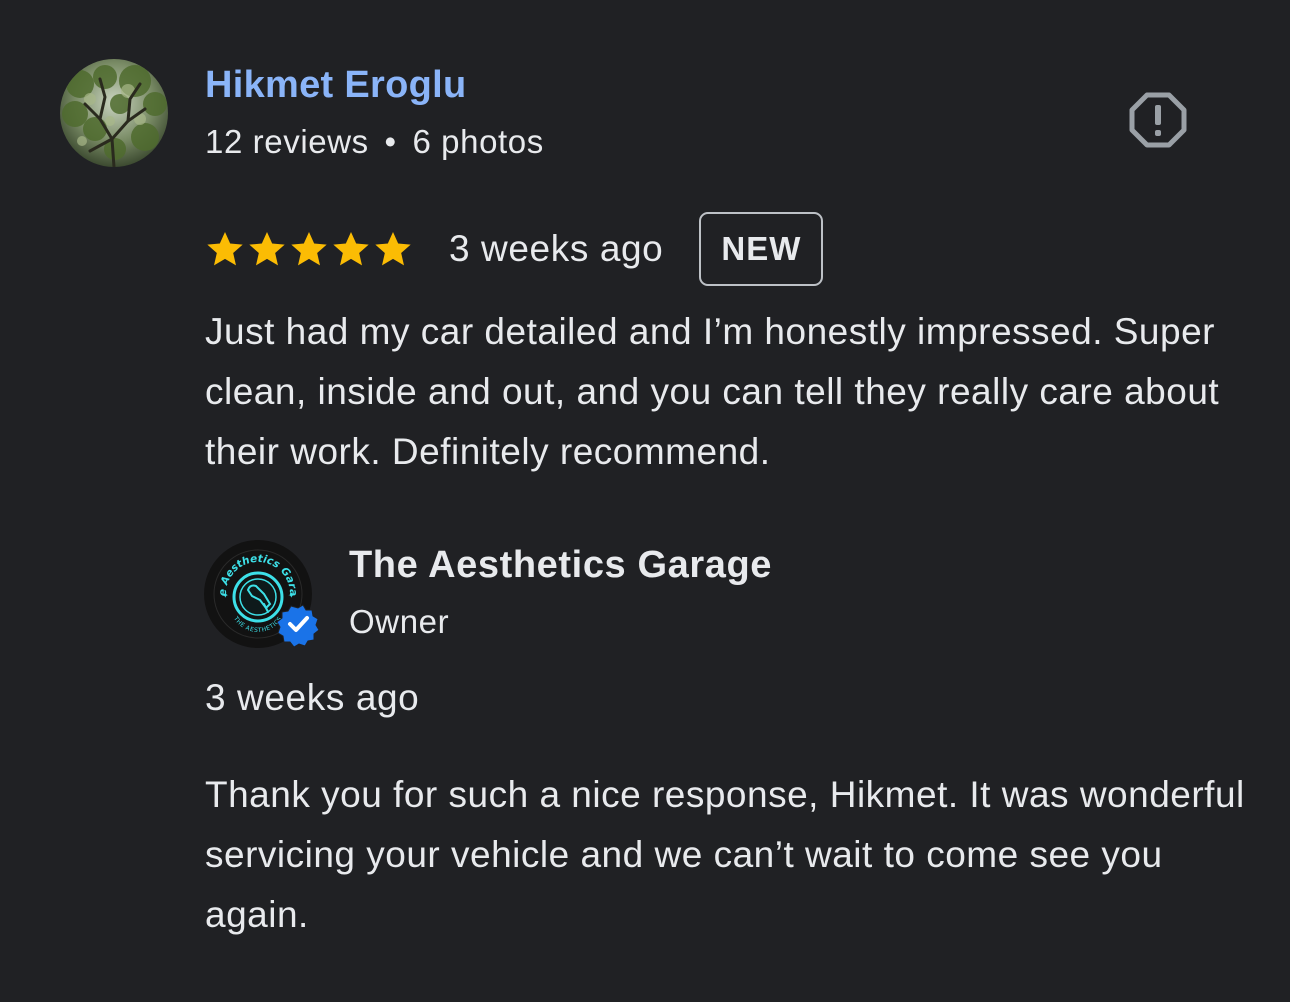  Describe the element at coordinates (478, 141) in the screenshot. I see `photos-count: 6 photos` at that location.